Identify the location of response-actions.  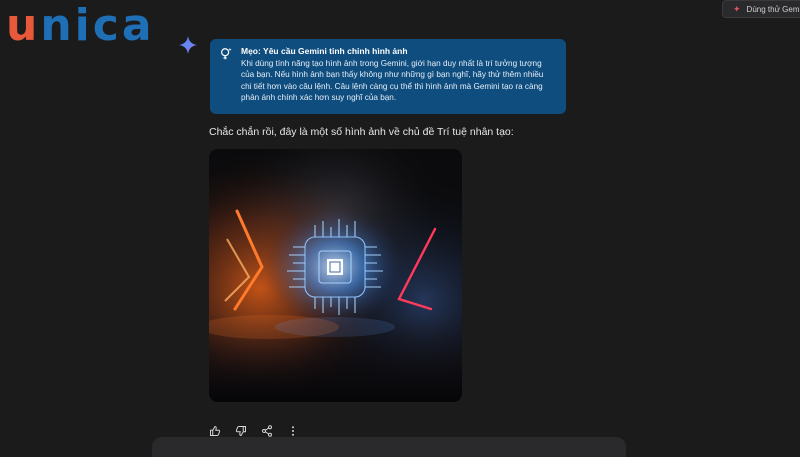
(254, 431).